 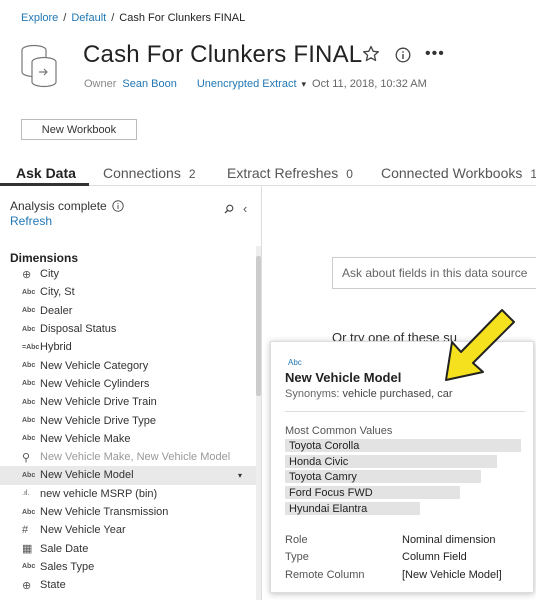 What do you see at coordinates (295, 362) in the screenshot?
I see `field-type-abc-icon: Abc` at bounding box center [295, 362].